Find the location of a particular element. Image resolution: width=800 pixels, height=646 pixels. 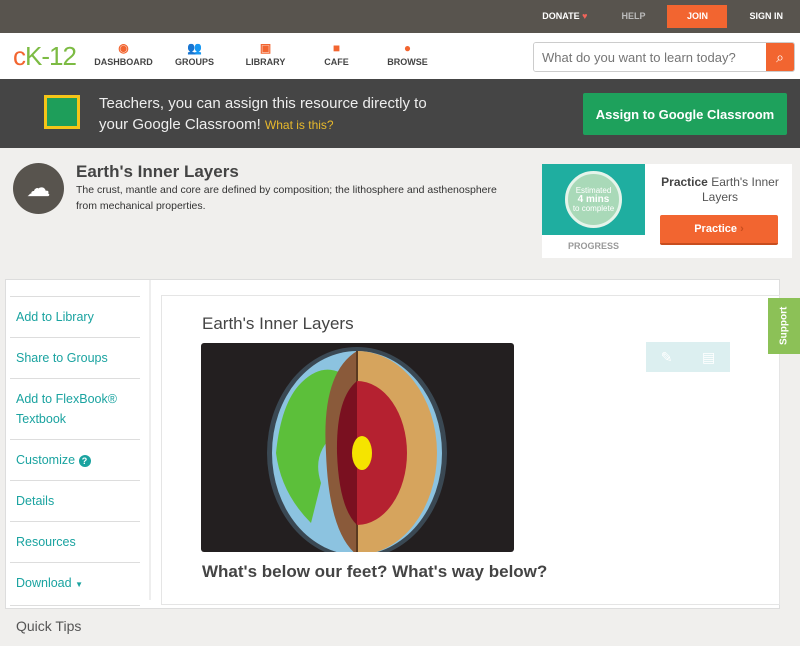

top-bar: DONATE ♥ HELP JOIN SIGN IN is located at coordinates (400, 16).